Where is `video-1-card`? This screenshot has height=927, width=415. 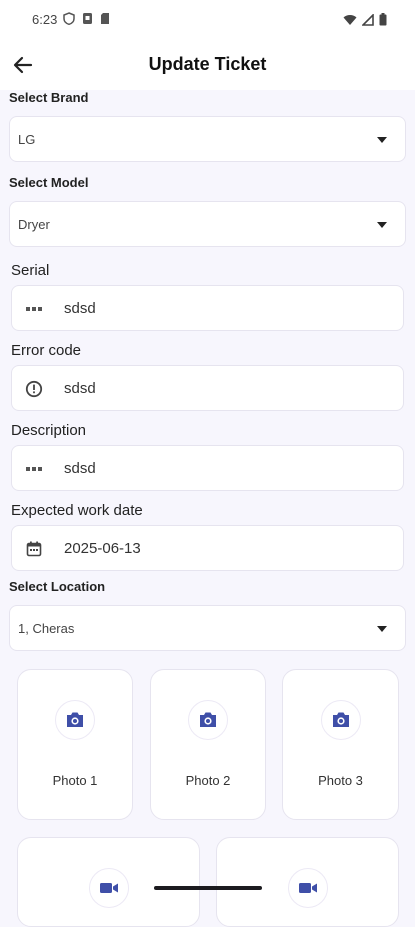 video-1-card is located at coordinates (108, 882).